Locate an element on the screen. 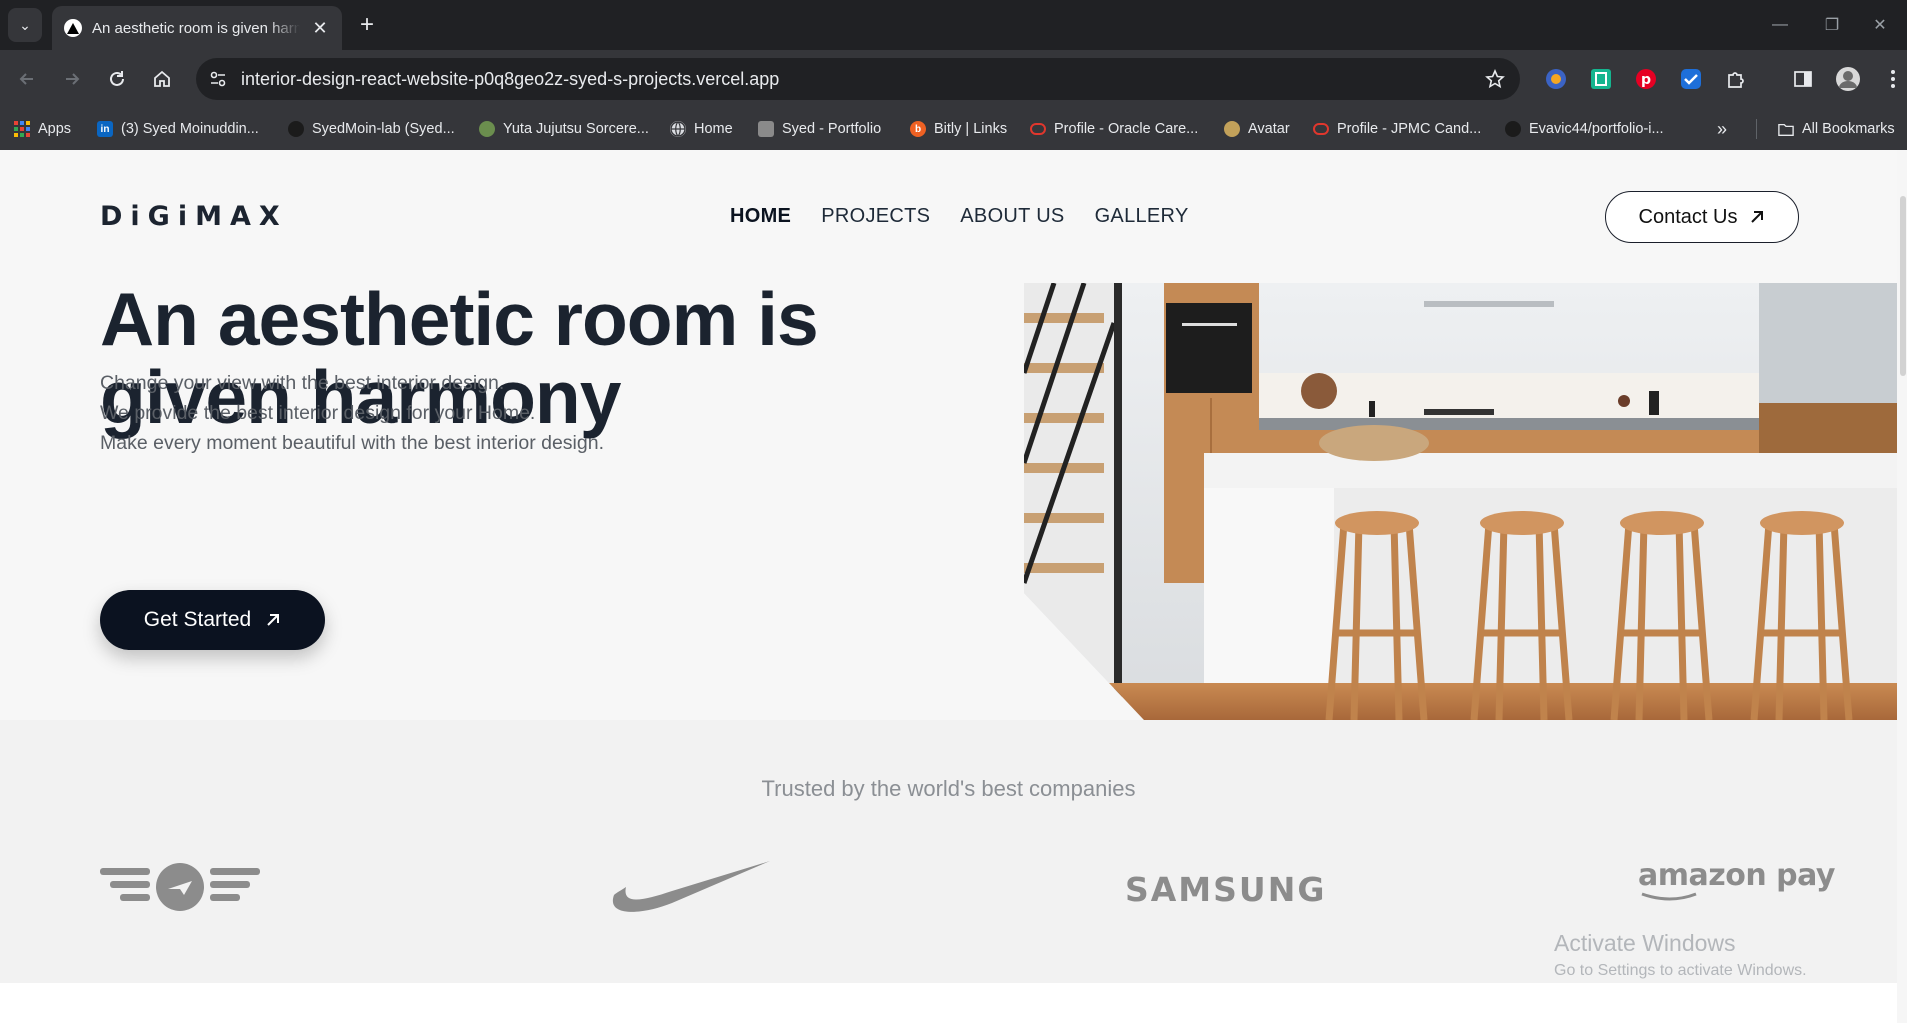  main-nav: HOME PROJECTS ABOUT US GALLERY is located at coordinates (959, 216).